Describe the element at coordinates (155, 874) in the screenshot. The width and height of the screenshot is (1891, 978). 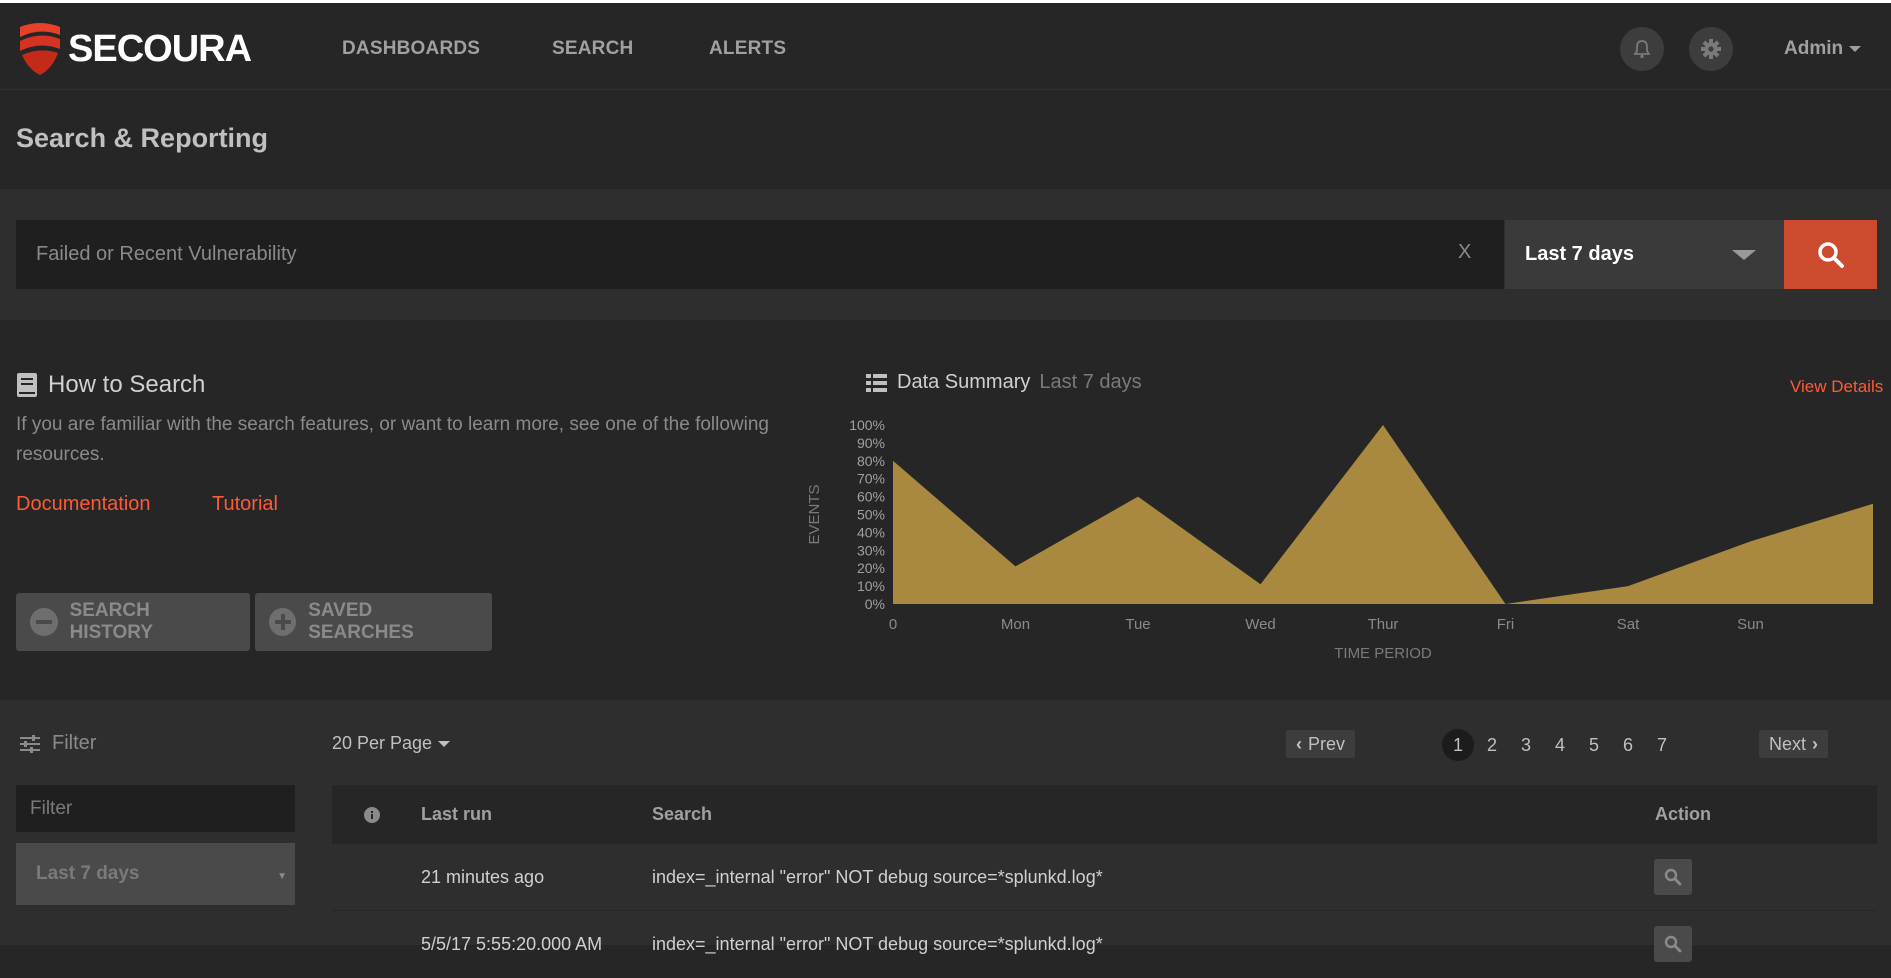
I see `filter-range-select: Last 7 days ▼` at that location.